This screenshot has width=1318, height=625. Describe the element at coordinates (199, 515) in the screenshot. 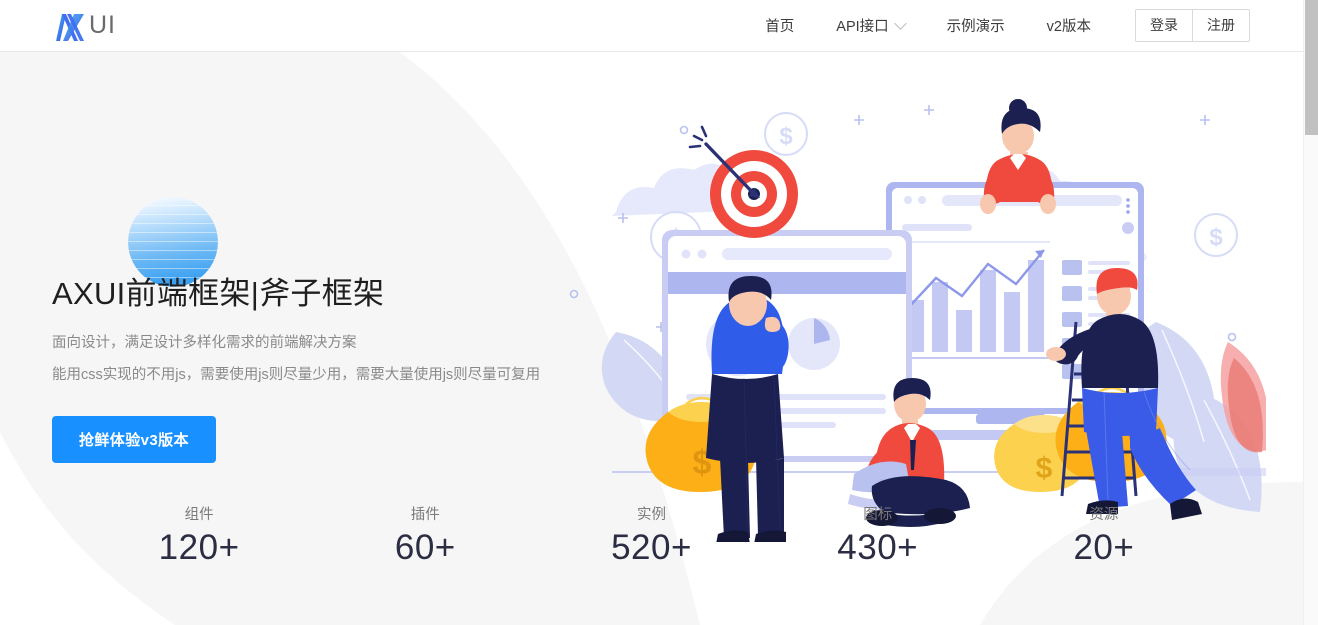

I see `stat-label: 组件` at that location.